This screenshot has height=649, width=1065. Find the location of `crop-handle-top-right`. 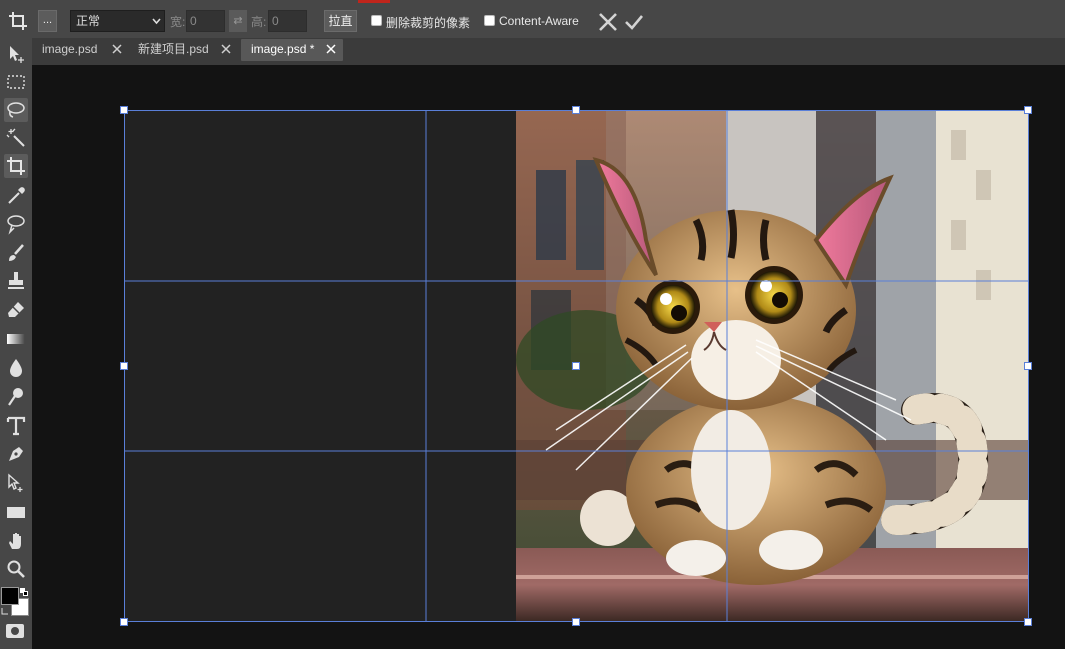

crop-handle-top-right is located at coordinates (1028, 110).